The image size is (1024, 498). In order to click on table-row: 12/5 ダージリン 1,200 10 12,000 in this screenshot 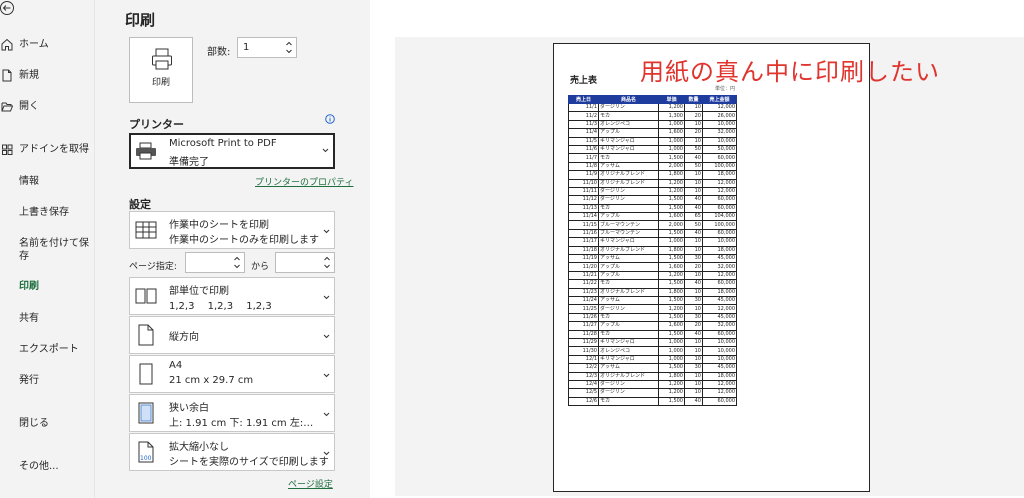, I will do `click(652, 393)`.